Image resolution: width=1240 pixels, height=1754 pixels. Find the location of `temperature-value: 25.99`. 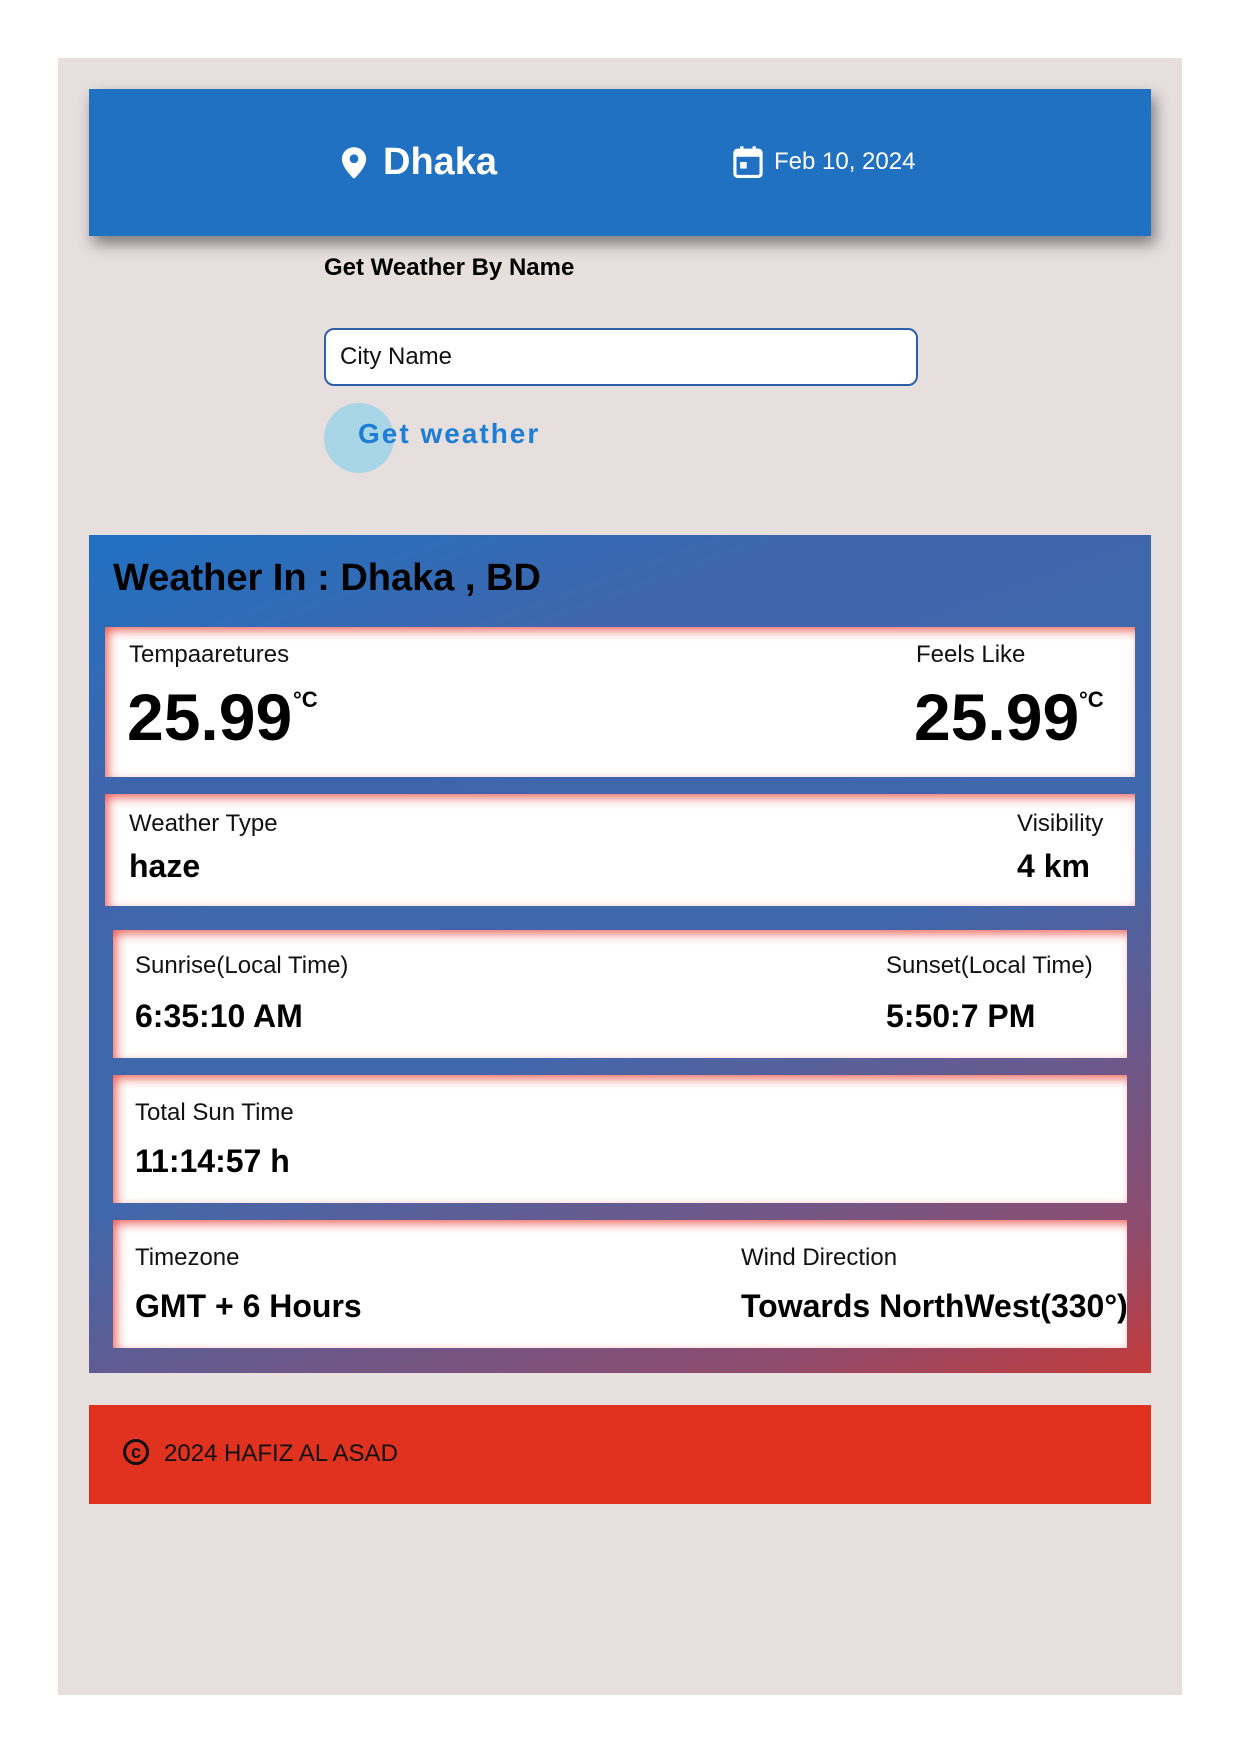

temperature-value: 25.99 is located at coordinates (210, 717).